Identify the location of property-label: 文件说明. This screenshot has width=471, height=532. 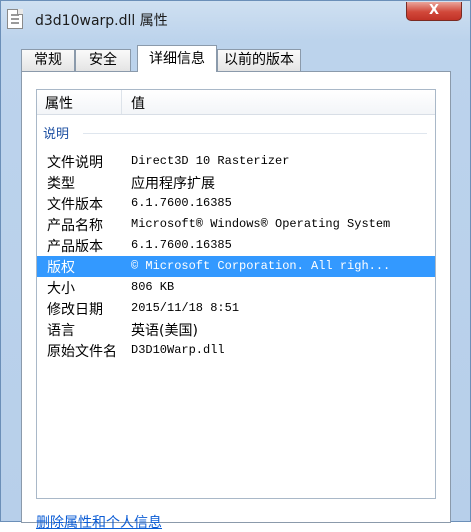
(75, 163).